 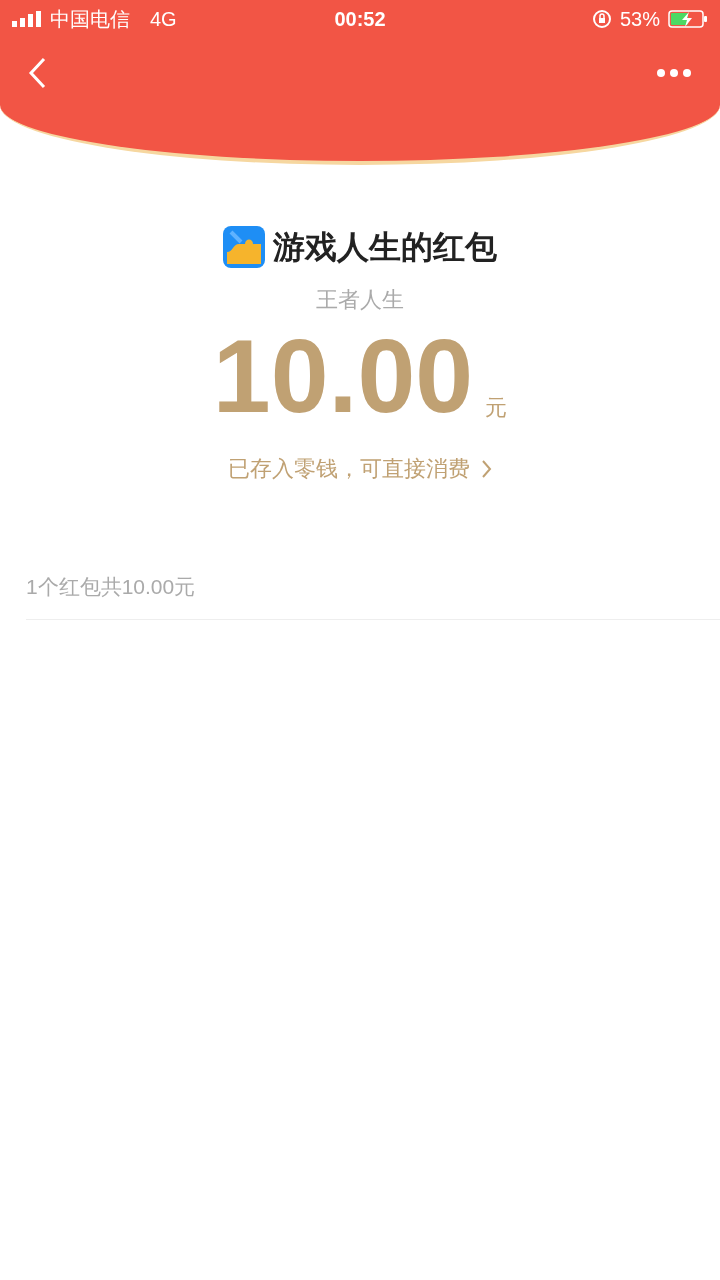 I want to click on clock: 00:52, so click(x=360, y=19).